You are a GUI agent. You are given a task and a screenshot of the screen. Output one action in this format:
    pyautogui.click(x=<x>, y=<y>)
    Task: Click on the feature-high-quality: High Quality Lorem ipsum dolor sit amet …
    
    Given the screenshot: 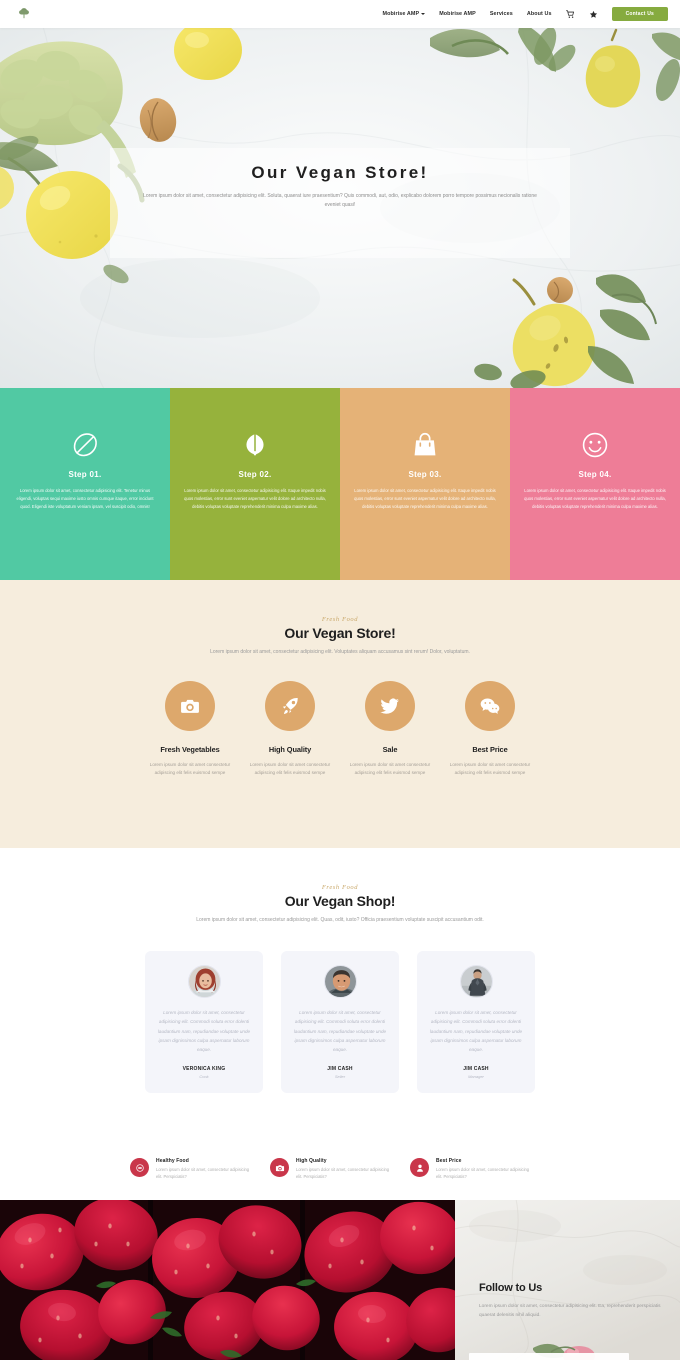 What is the action you would take?
    pyautogui.click(x=290, y=729)
    